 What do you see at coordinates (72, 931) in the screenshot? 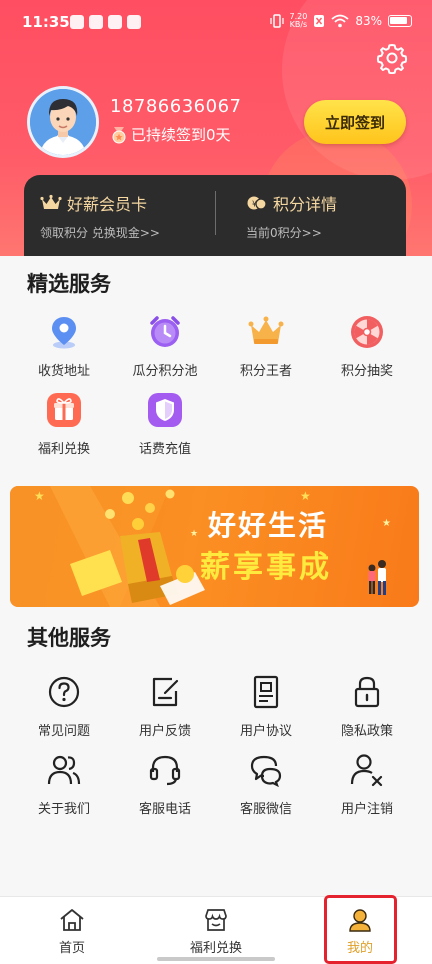
I see `tab-home: 首页` at bounding box center [72, 931].